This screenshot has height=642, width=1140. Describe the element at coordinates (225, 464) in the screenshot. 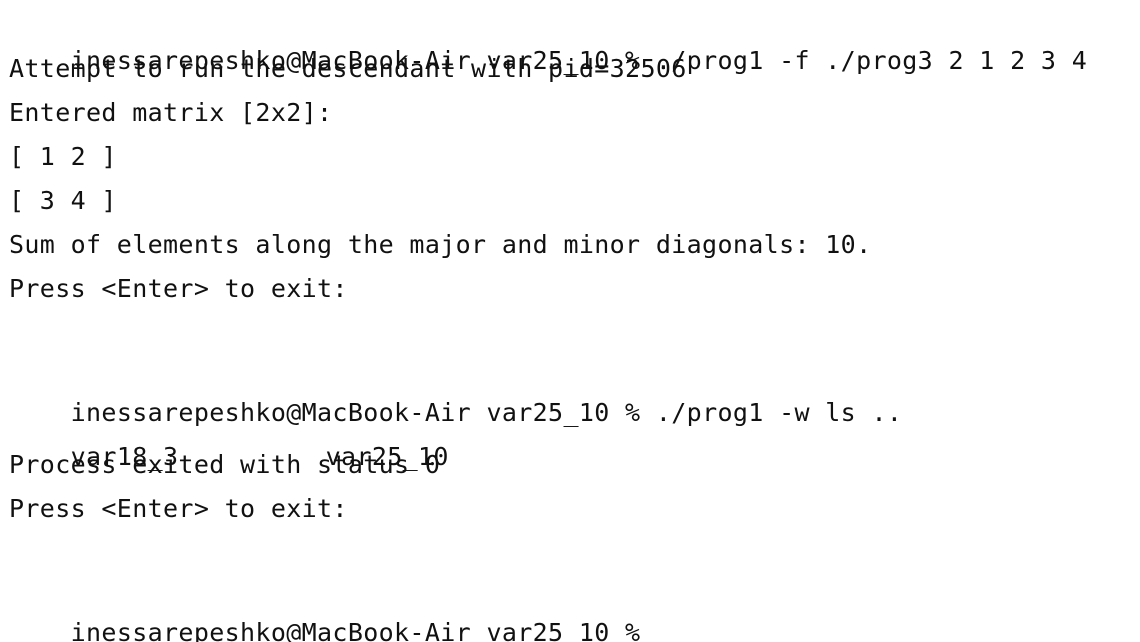

I see `output-line: Process exited with status 0` at that location.